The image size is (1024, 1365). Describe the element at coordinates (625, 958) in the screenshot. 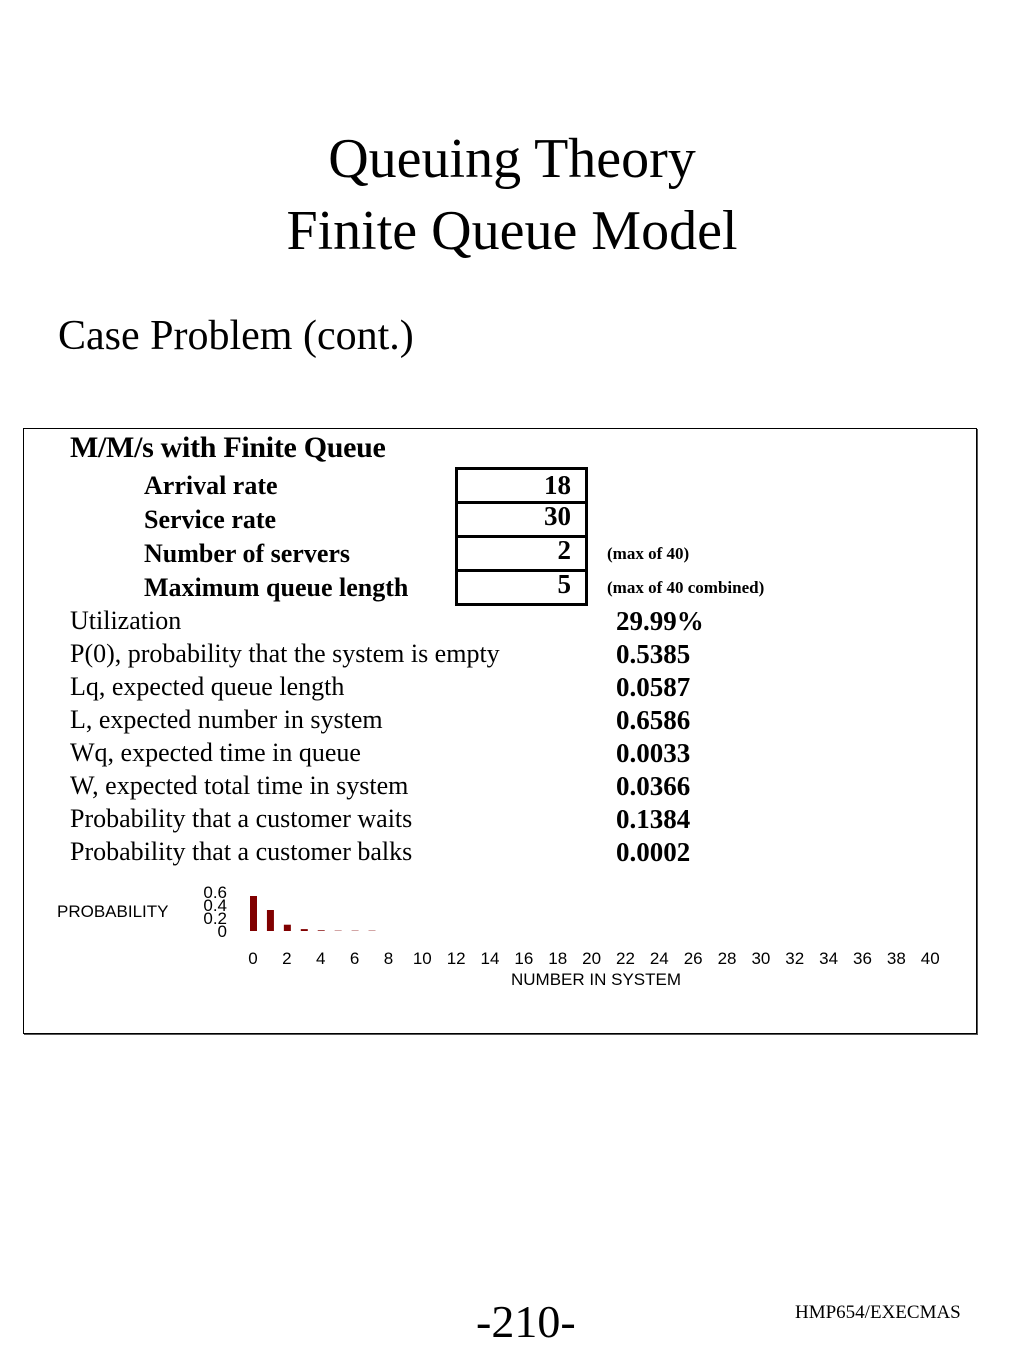

I see `x-tick-label: 22` at that location.